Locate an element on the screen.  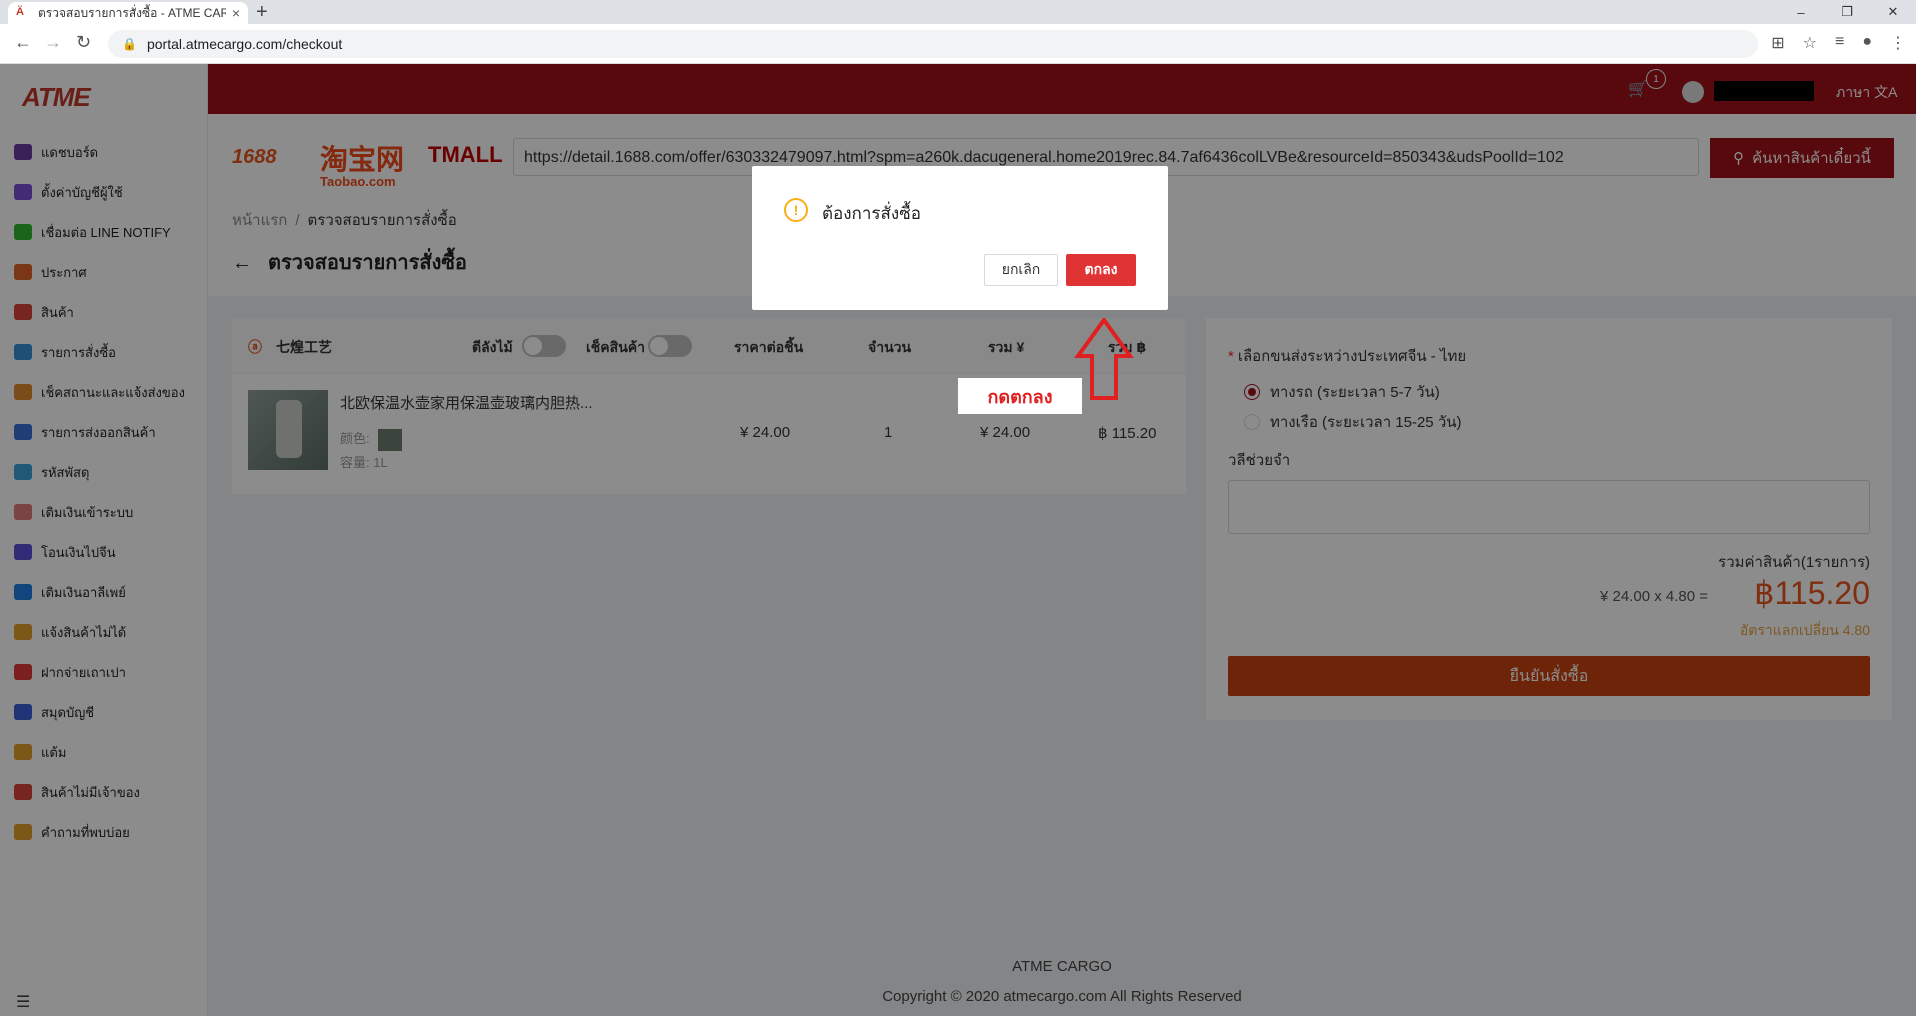
translate-icon: ⊞ is located at coordinates (1777, 43).